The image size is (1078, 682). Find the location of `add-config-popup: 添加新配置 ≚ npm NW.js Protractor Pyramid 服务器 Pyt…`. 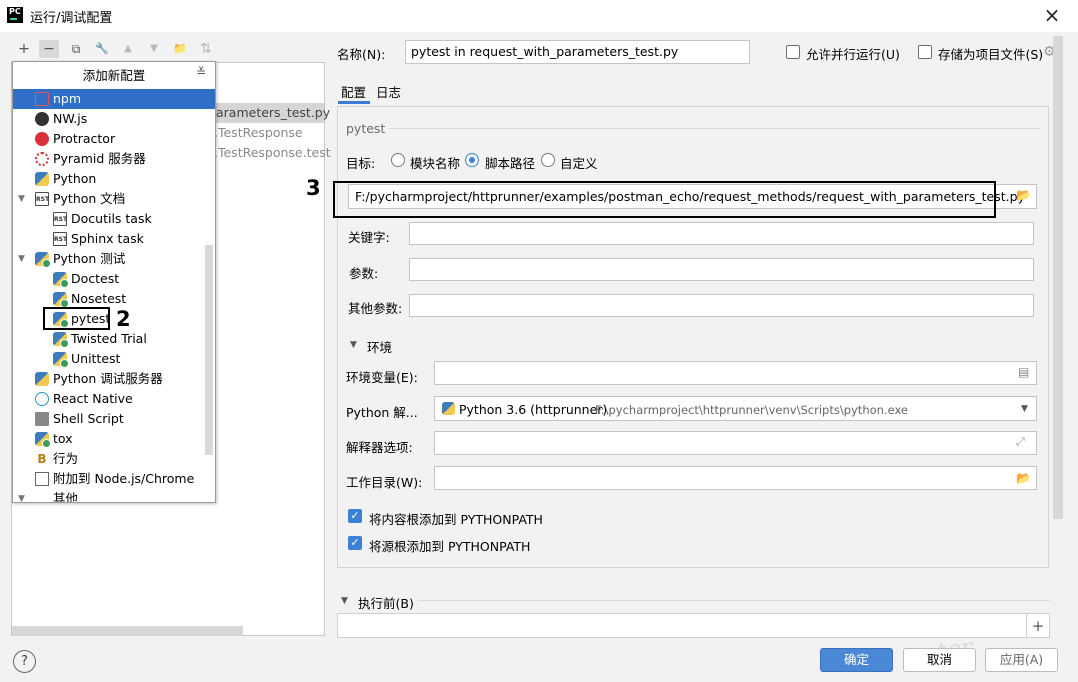

add-config-popup: 添加新配置 ≚ npm NW.js Protractor Pyramid 服务器 Pyt… is located at coordinates (114, 282).